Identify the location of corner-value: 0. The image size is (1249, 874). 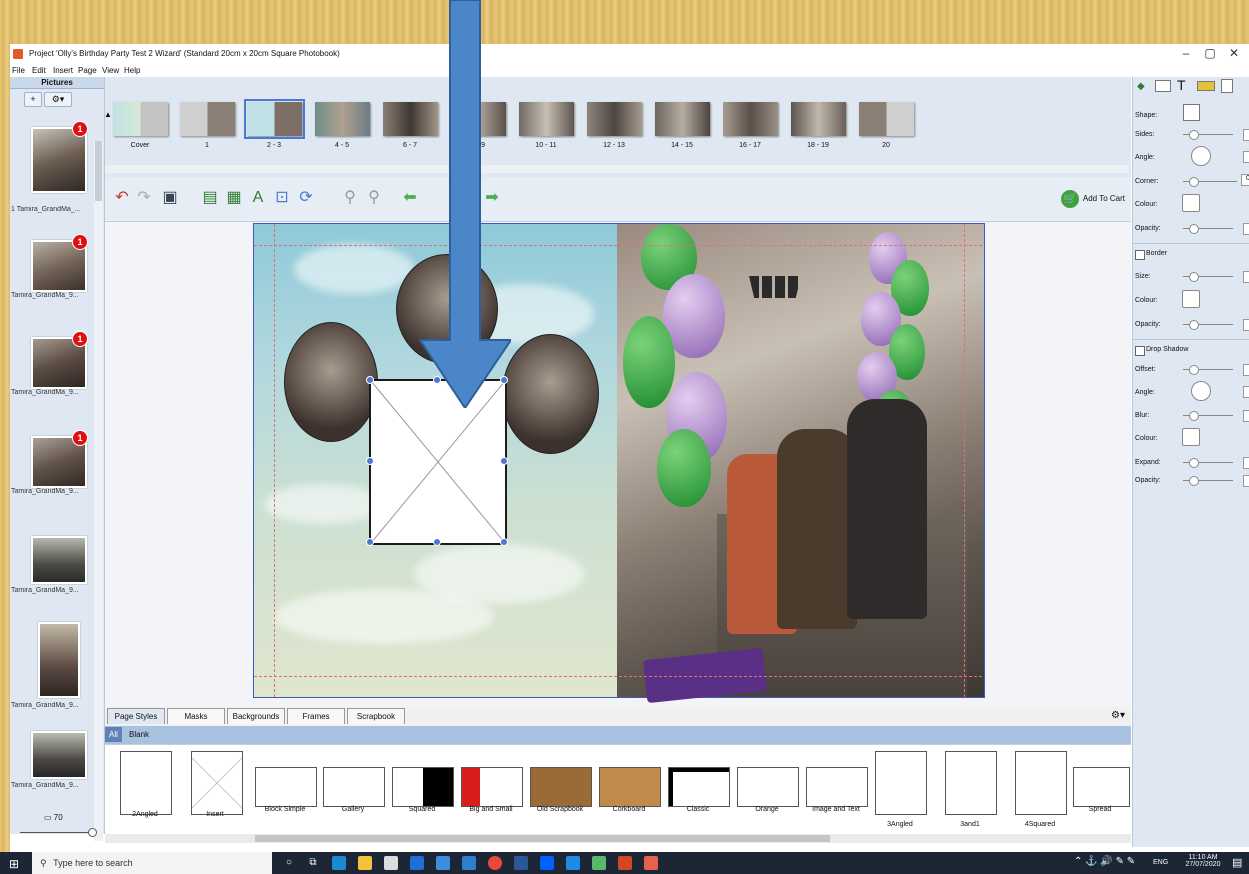
(1245, 180).